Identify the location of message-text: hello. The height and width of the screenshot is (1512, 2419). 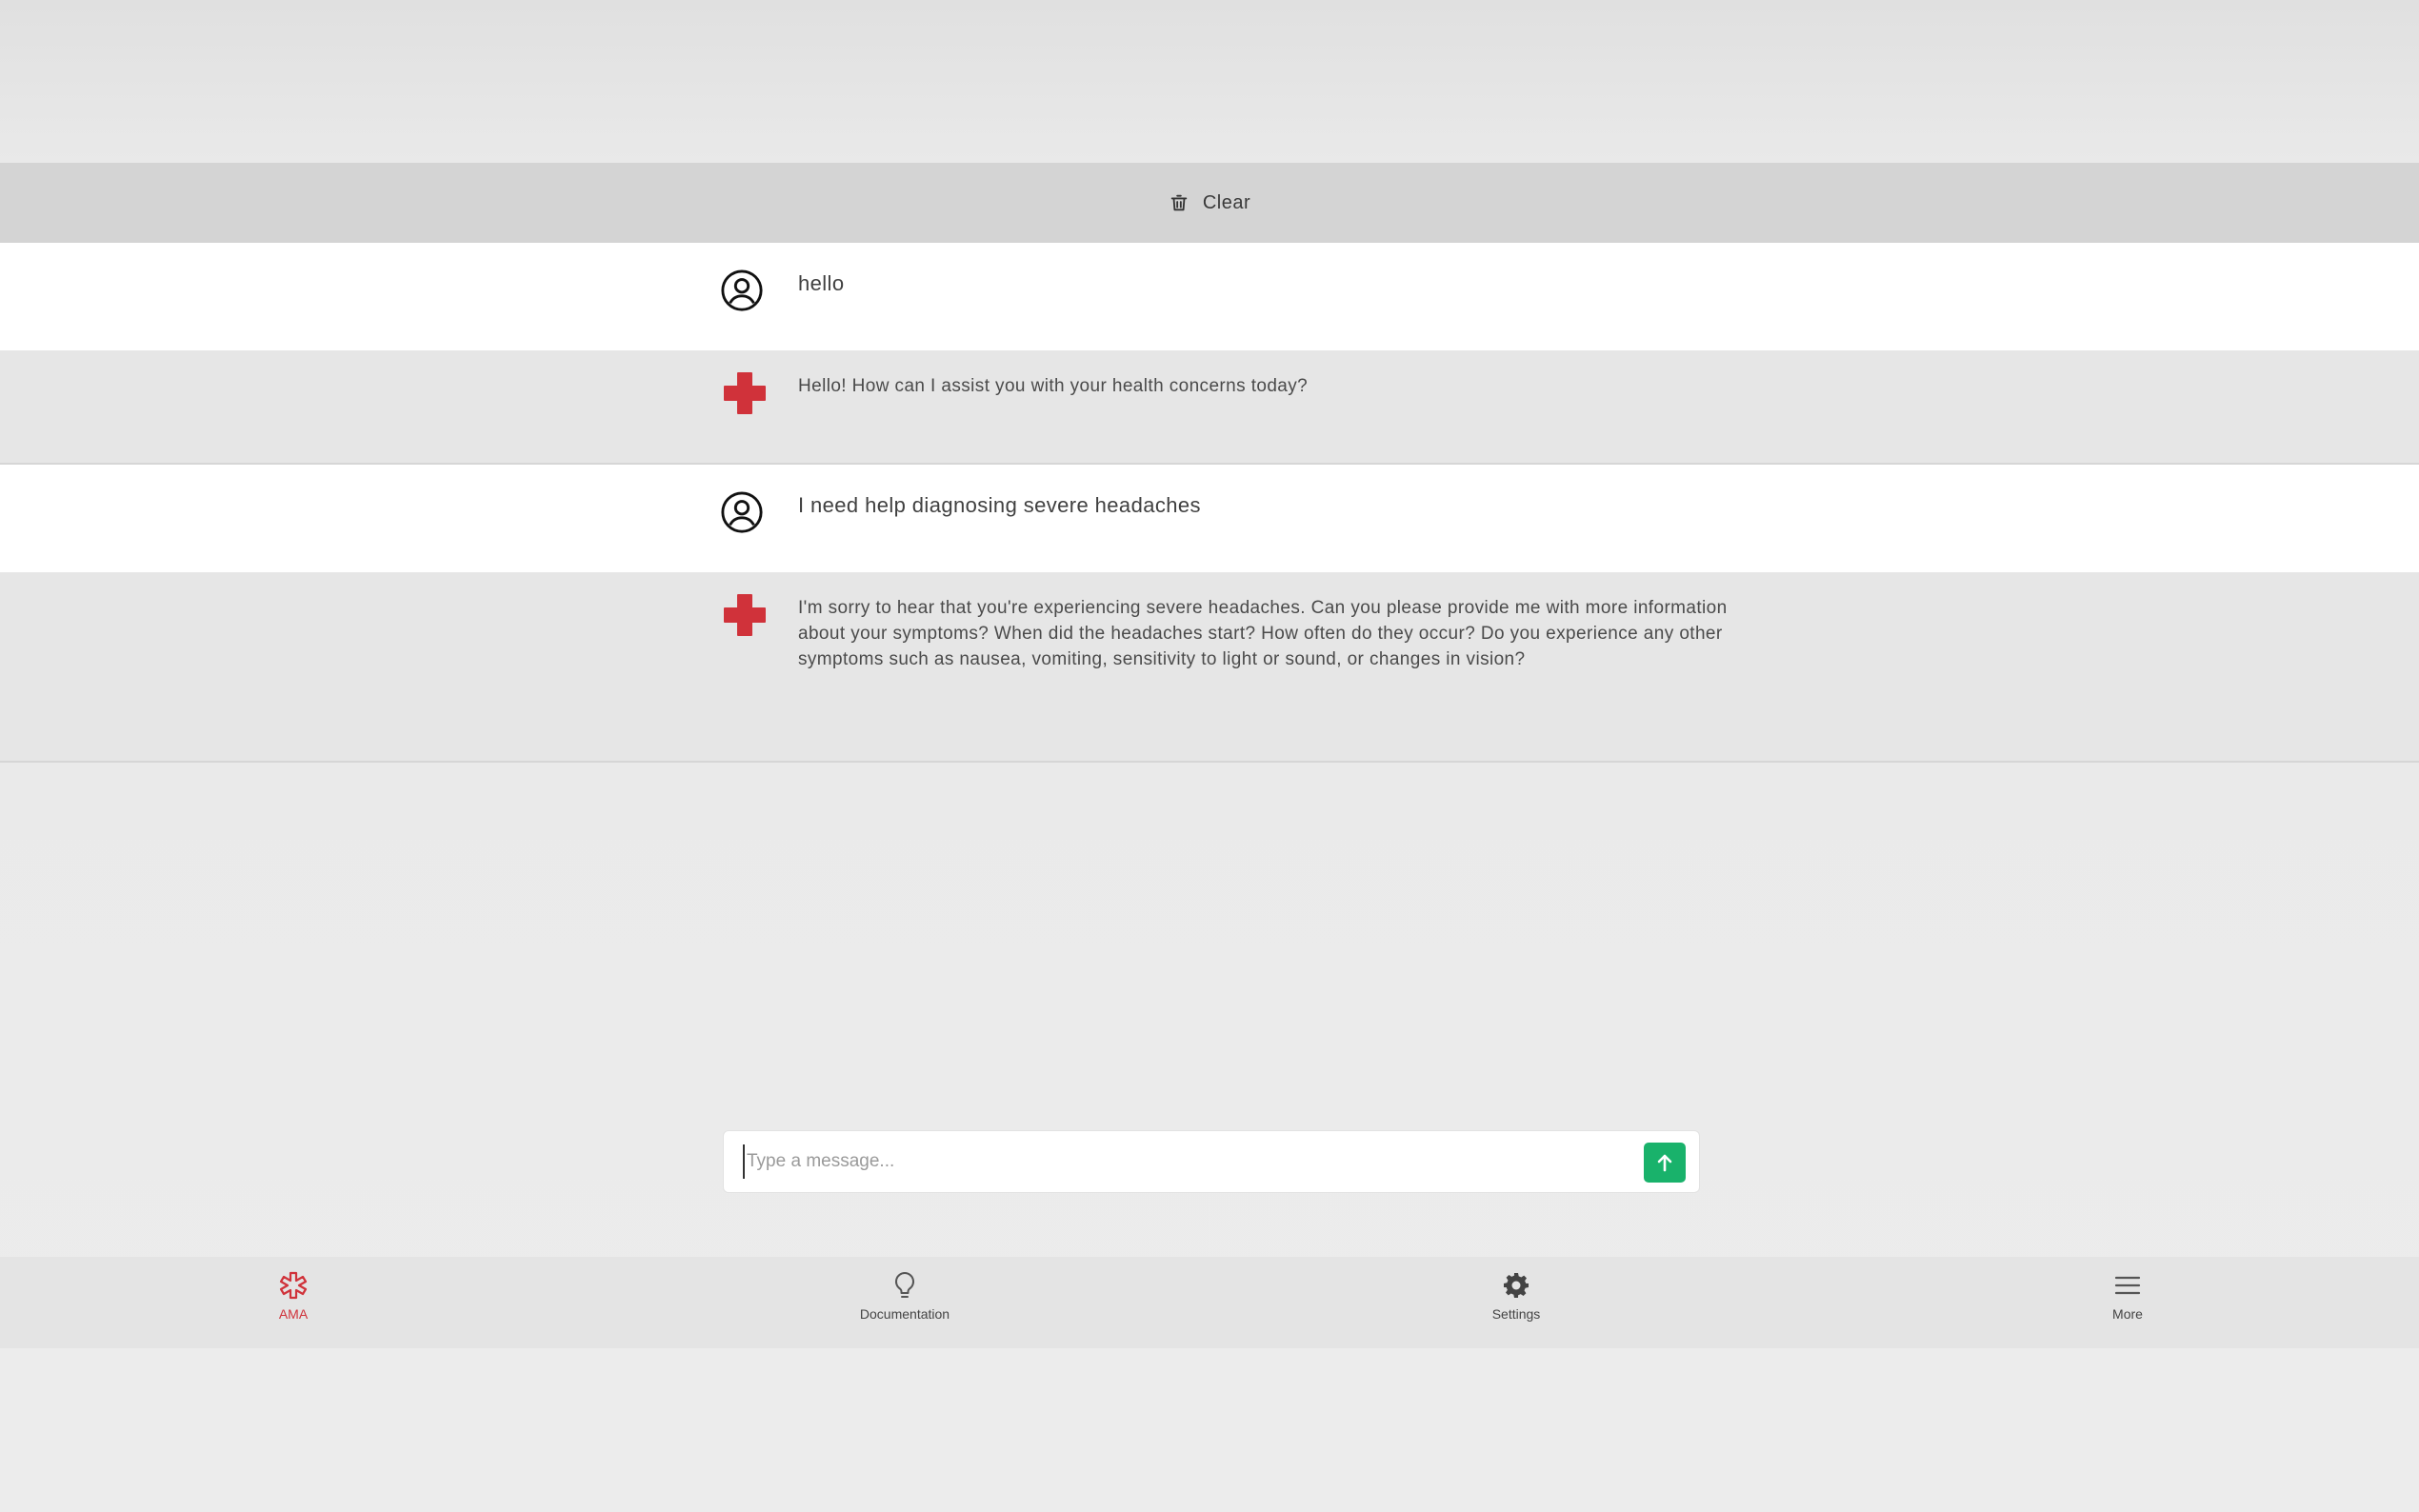
(821, 283).